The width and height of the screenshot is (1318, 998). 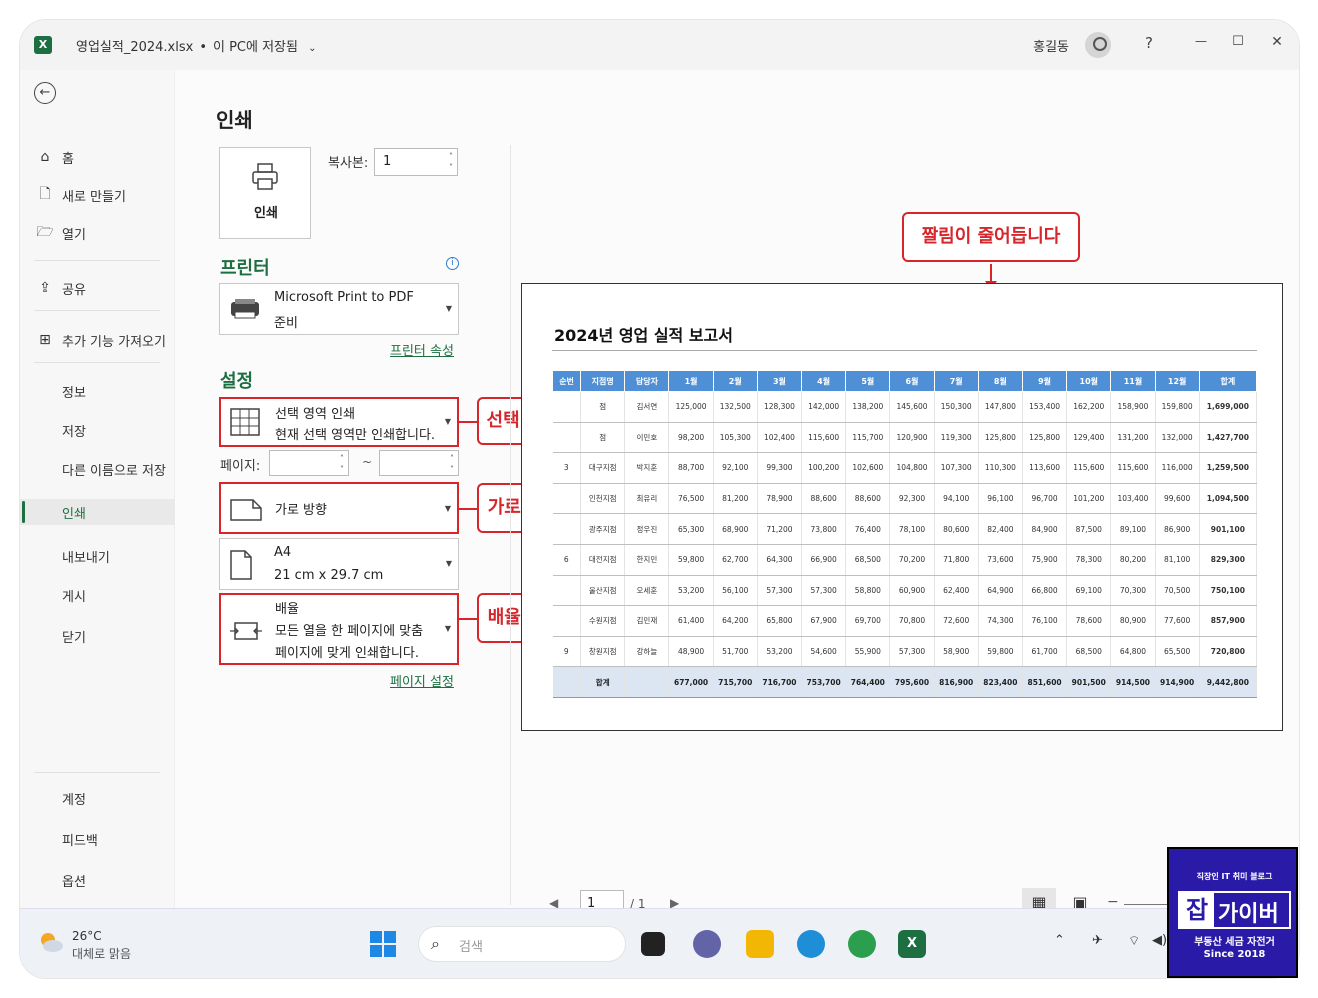 What do you see at coordinates (780, 407) in the screenshot?
I see `table-cell: 128,300` at bounding box center [780, 407].